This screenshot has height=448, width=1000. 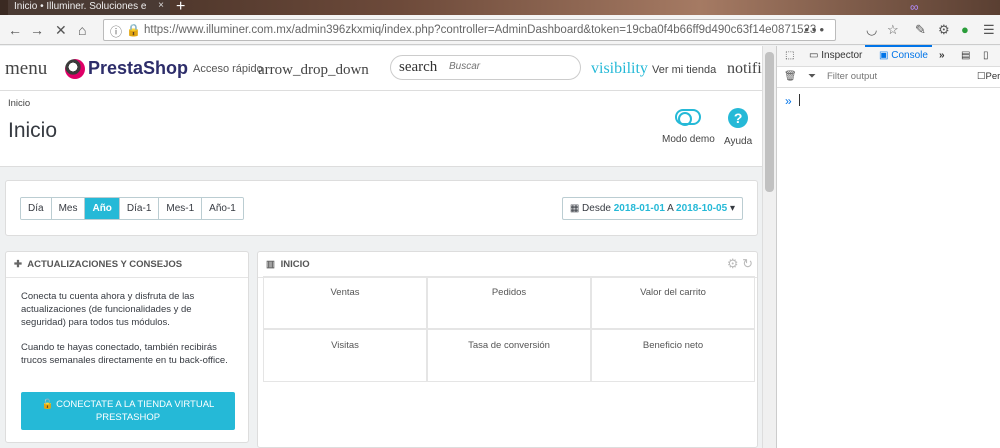 I want to click on page-actions-icon: •••, so click(x=815, y=29).